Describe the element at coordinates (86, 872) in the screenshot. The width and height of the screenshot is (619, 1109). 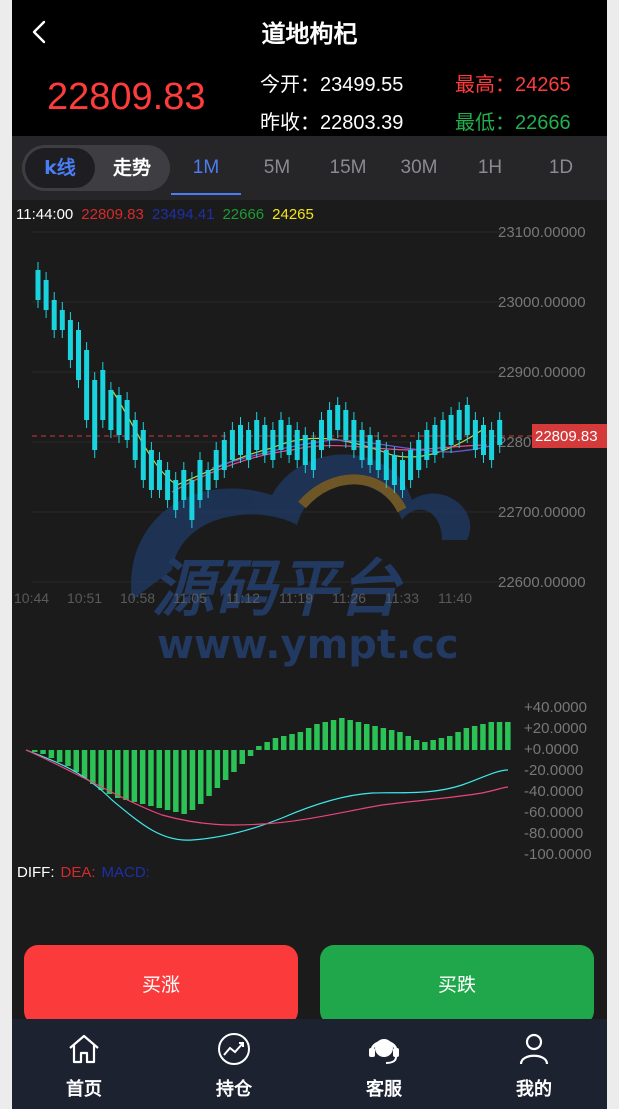
I see `macd-legend: DIFF: DEA: MACD:` at that location.